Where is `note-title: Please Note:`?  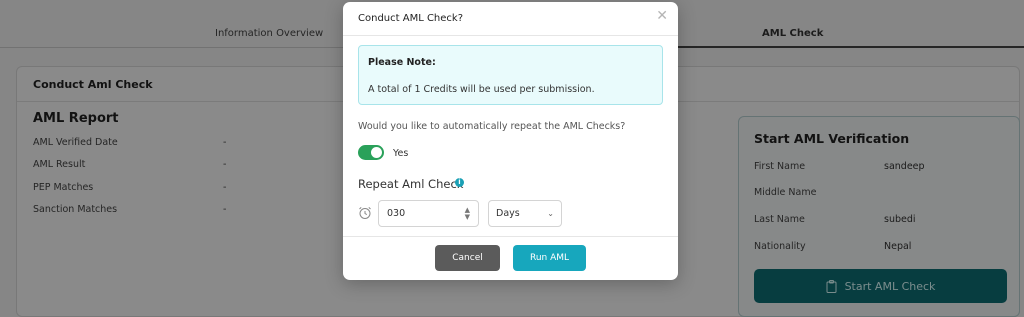 note-title: Please Note: is located at coordinates (402, 62).